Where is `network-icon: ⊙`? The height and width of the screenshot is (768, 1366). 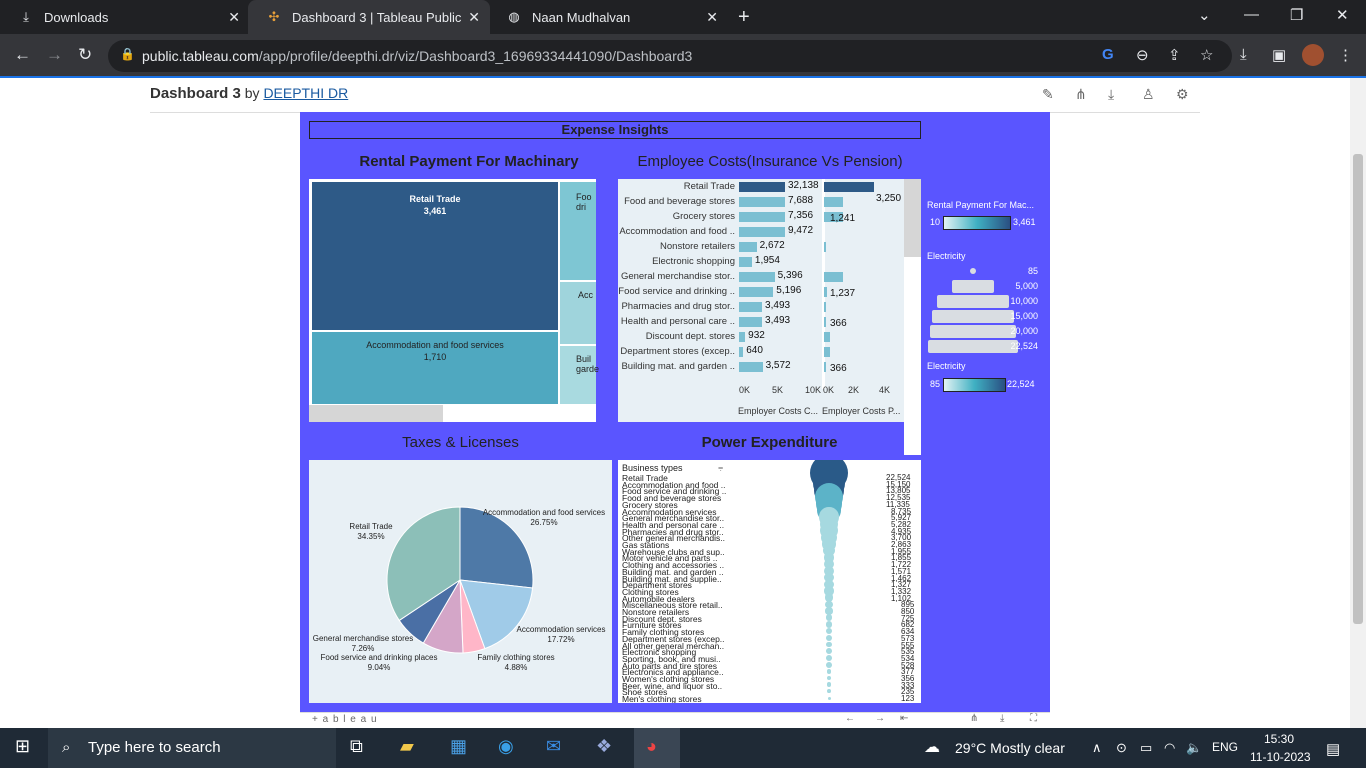
network-icon: ⊙ is located at coordinates (1121, 748).